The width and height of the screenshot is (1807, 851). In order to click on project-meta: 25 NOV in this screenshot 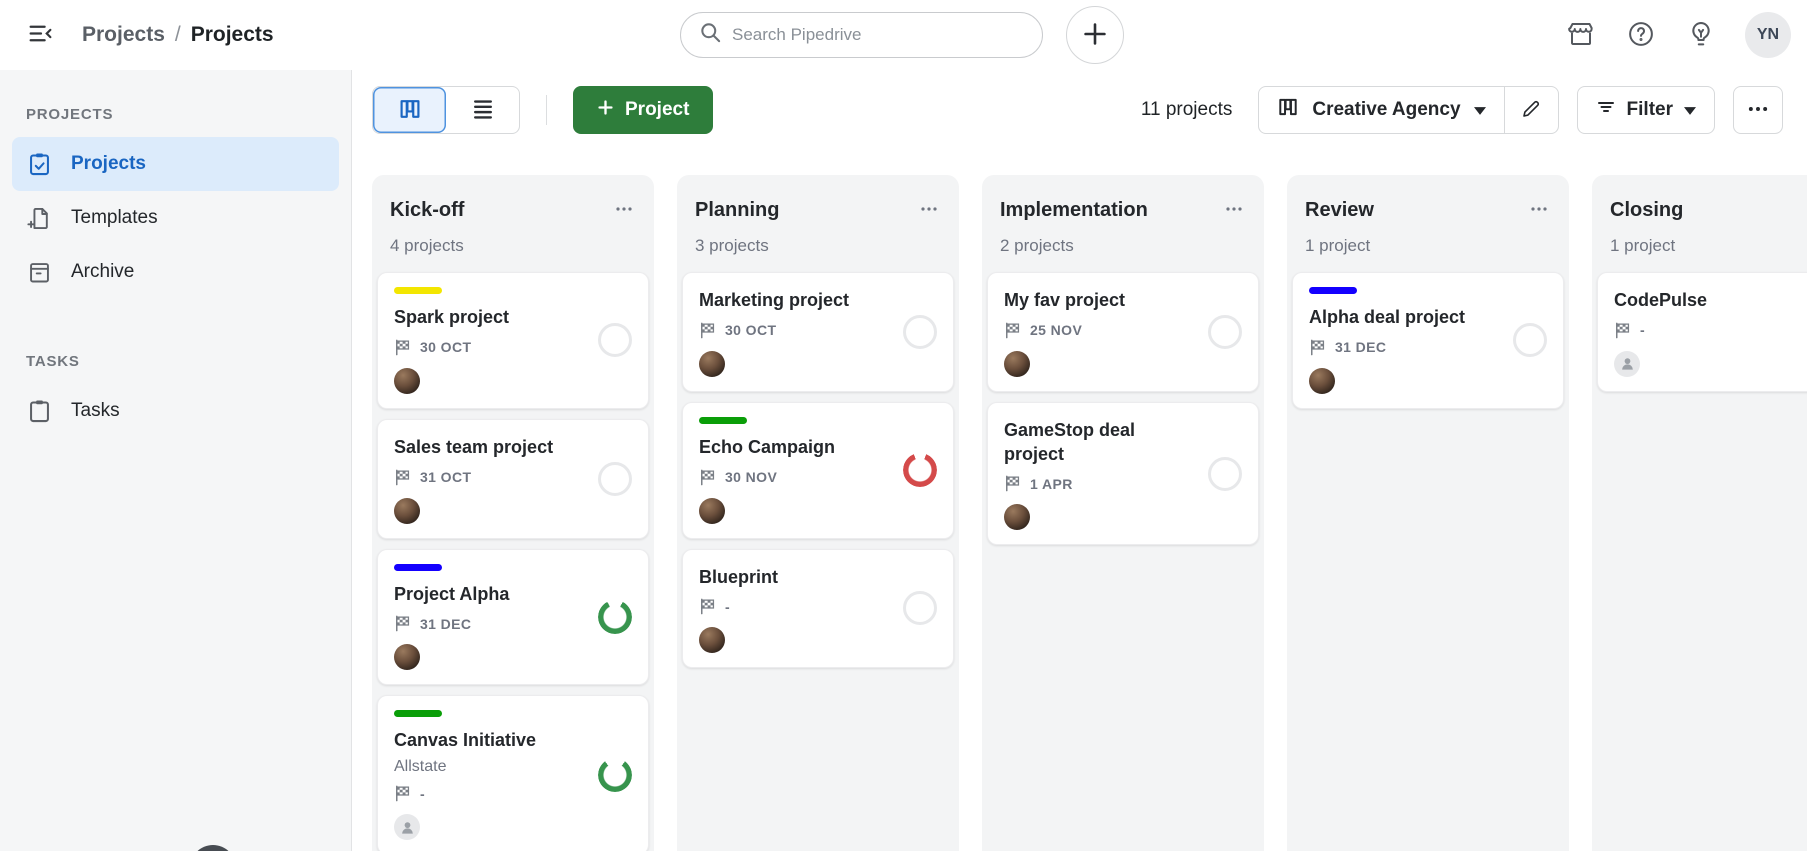, I will do `click(1123, 330)`.